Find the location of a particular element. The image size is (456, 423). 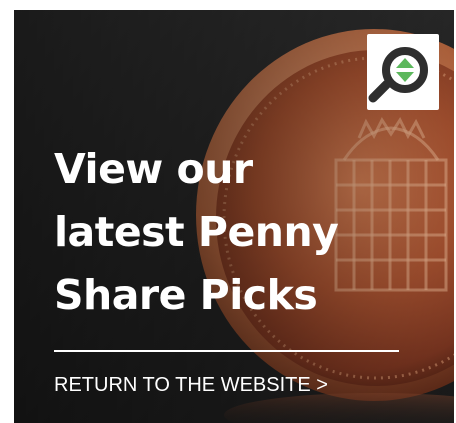

headline-line-3: Share Picks is located at coordinates (186, 295).